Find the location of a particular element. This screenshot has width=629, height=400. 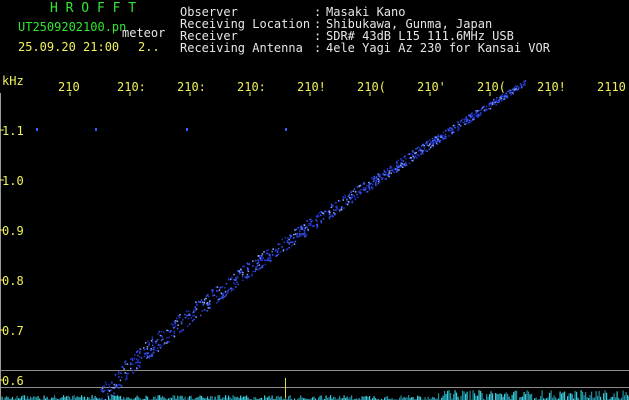

signal-dot is located at coordinates (286, 129).